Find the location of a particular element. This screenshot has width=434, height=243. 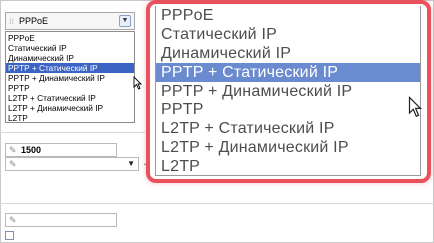

zoom-option-pptp-static-ip: PPTP + Статический IP is located at coordinates (288, 72).